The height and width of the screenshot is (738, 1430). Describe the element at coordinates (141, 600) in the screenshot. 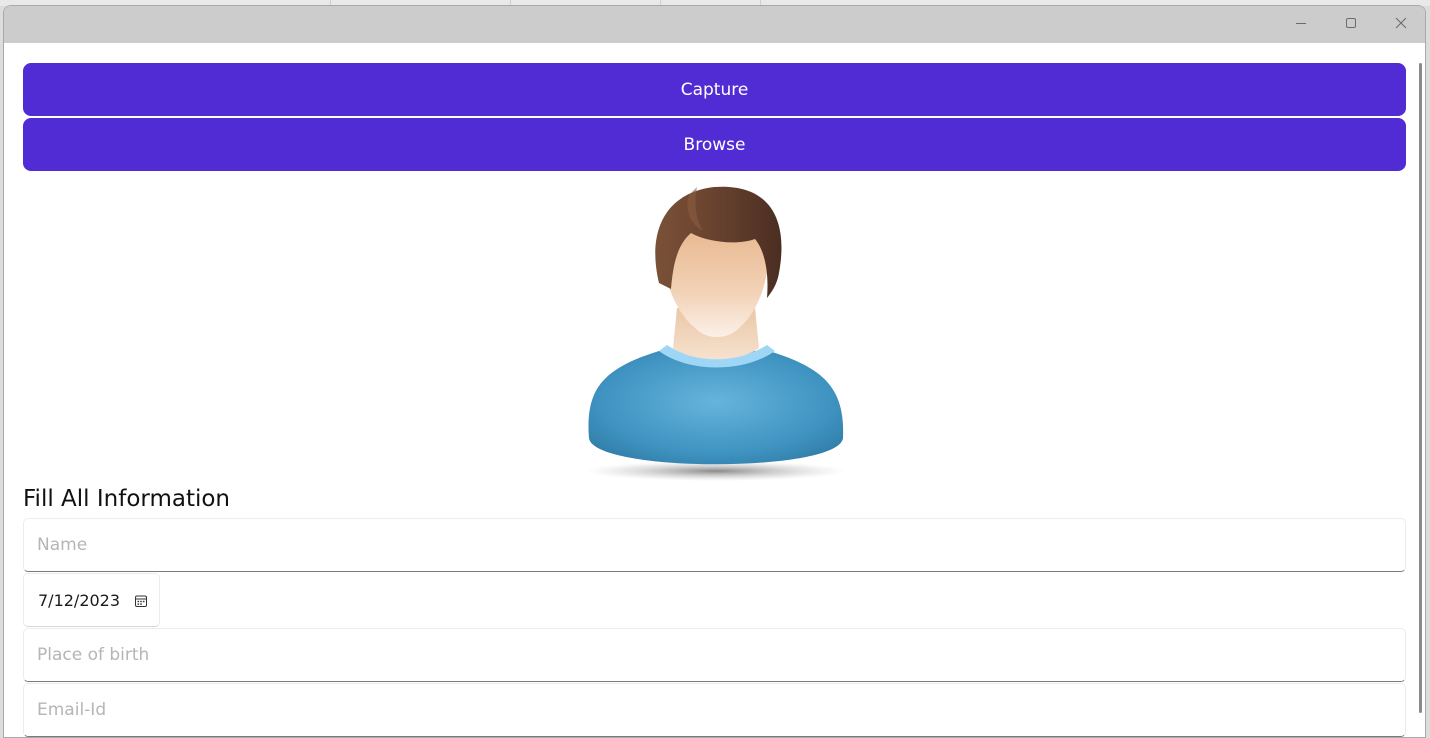

I see `calendar-icon` at that location.